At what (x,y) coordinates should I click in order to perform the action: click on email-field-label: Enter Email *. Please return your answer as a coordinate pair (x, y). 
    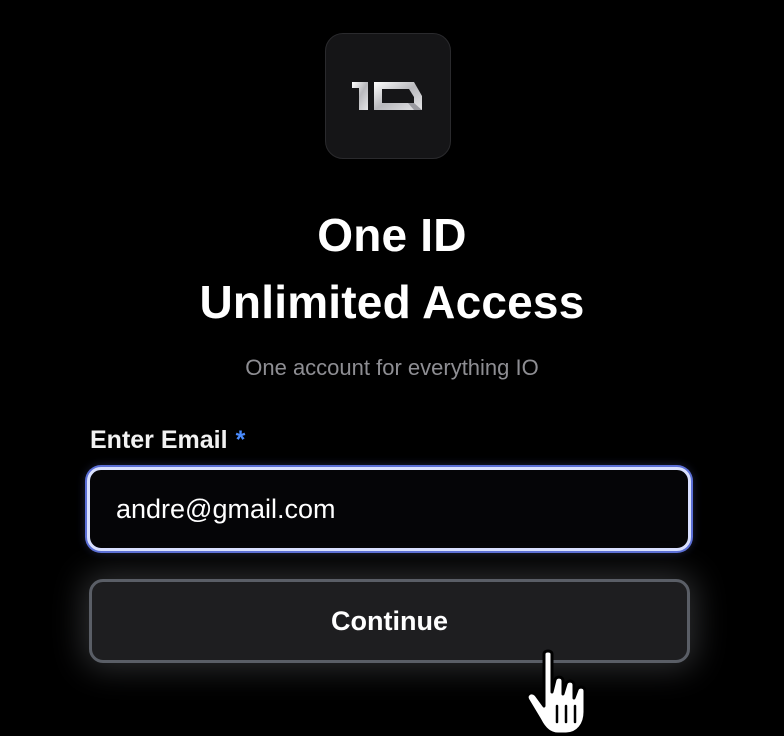
    Looking at the image, I should click on (167, 440).